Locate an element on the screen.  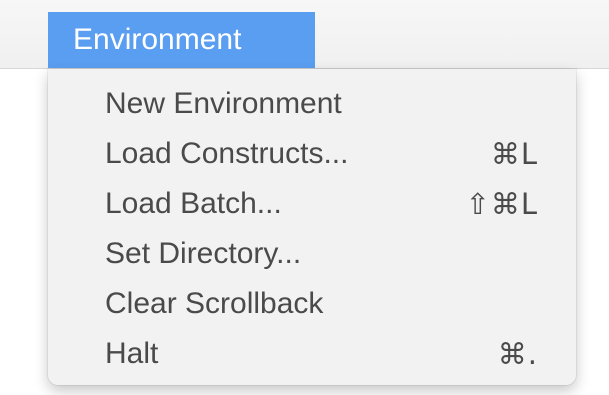
menu-item-clear-scrollback: Clear Scrollback is located at coordinates (312, 304).